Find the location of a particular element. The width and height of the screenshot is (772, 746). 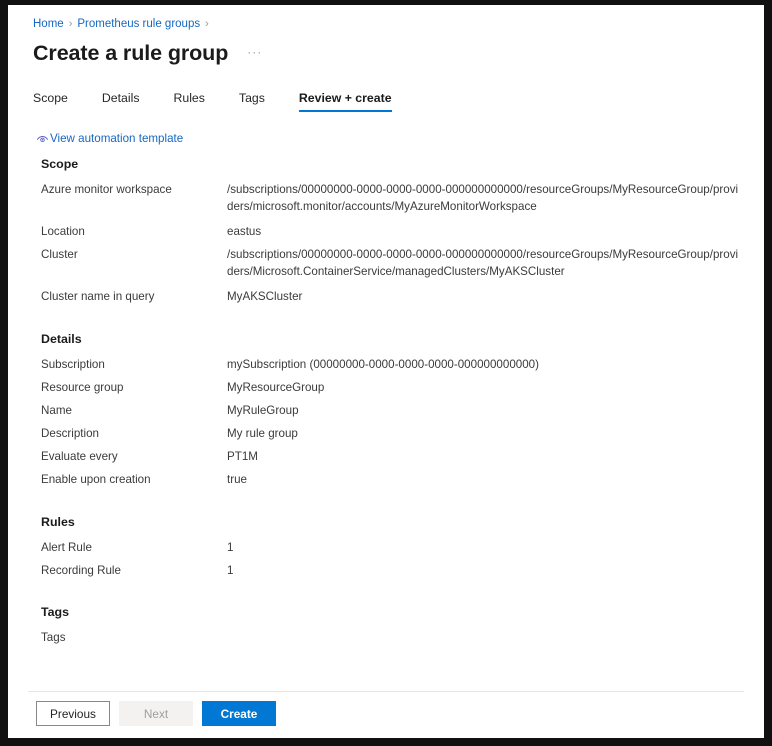

view-automation-template-link: View automation template is located at coordinates (109, 139).